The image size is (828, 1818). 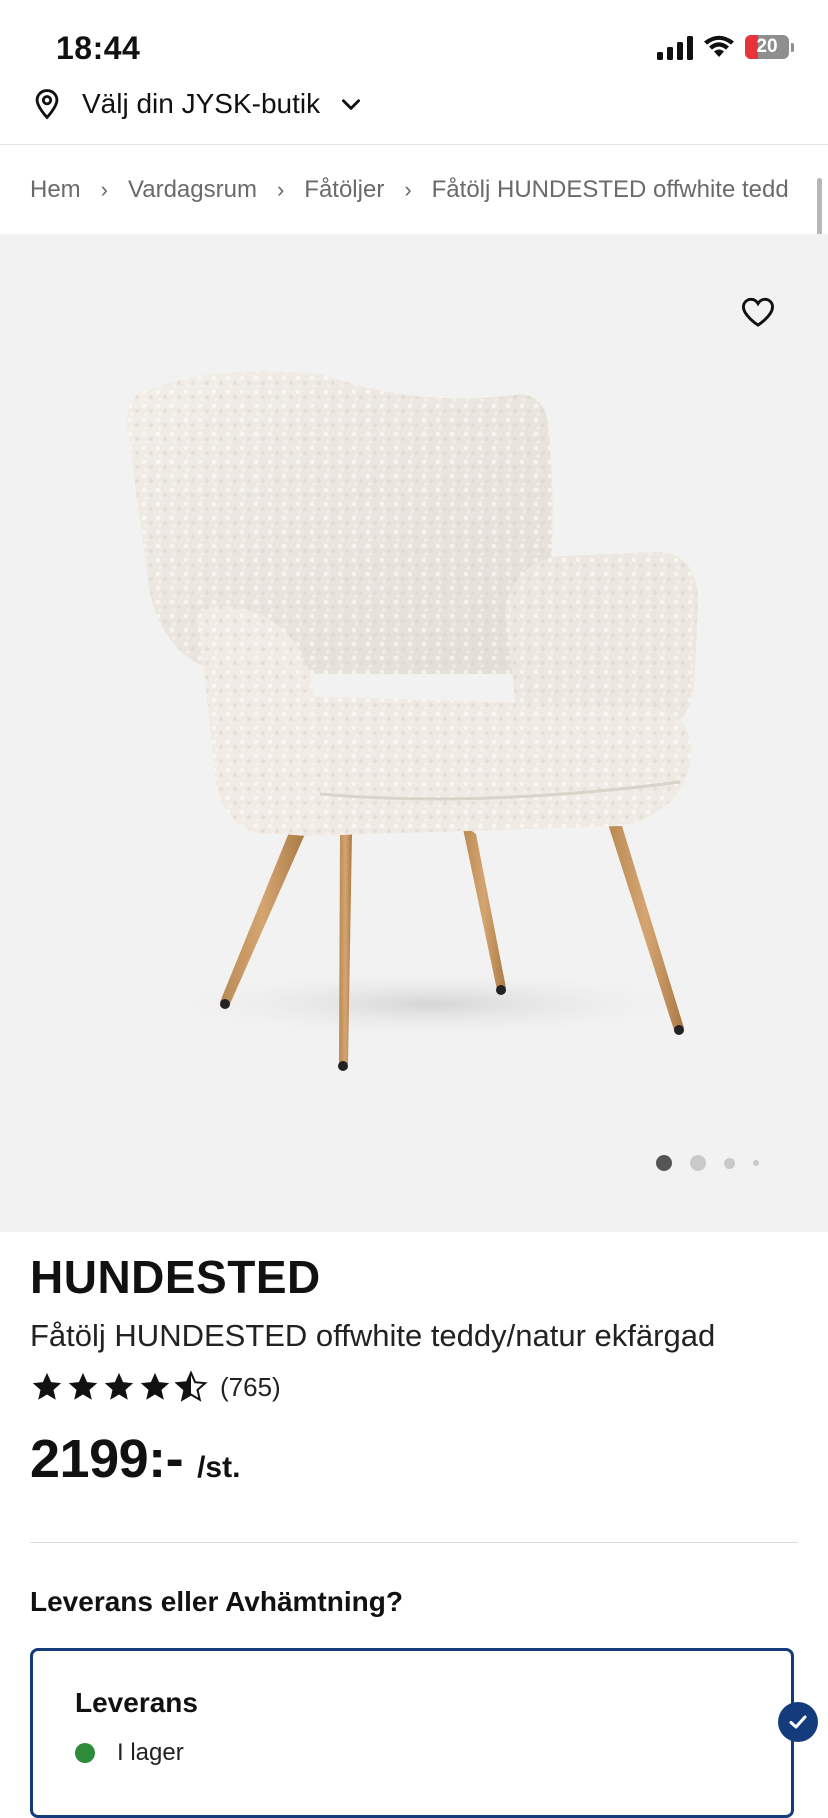 I want to click on carousel-dots, so click(x=707, y=1163).